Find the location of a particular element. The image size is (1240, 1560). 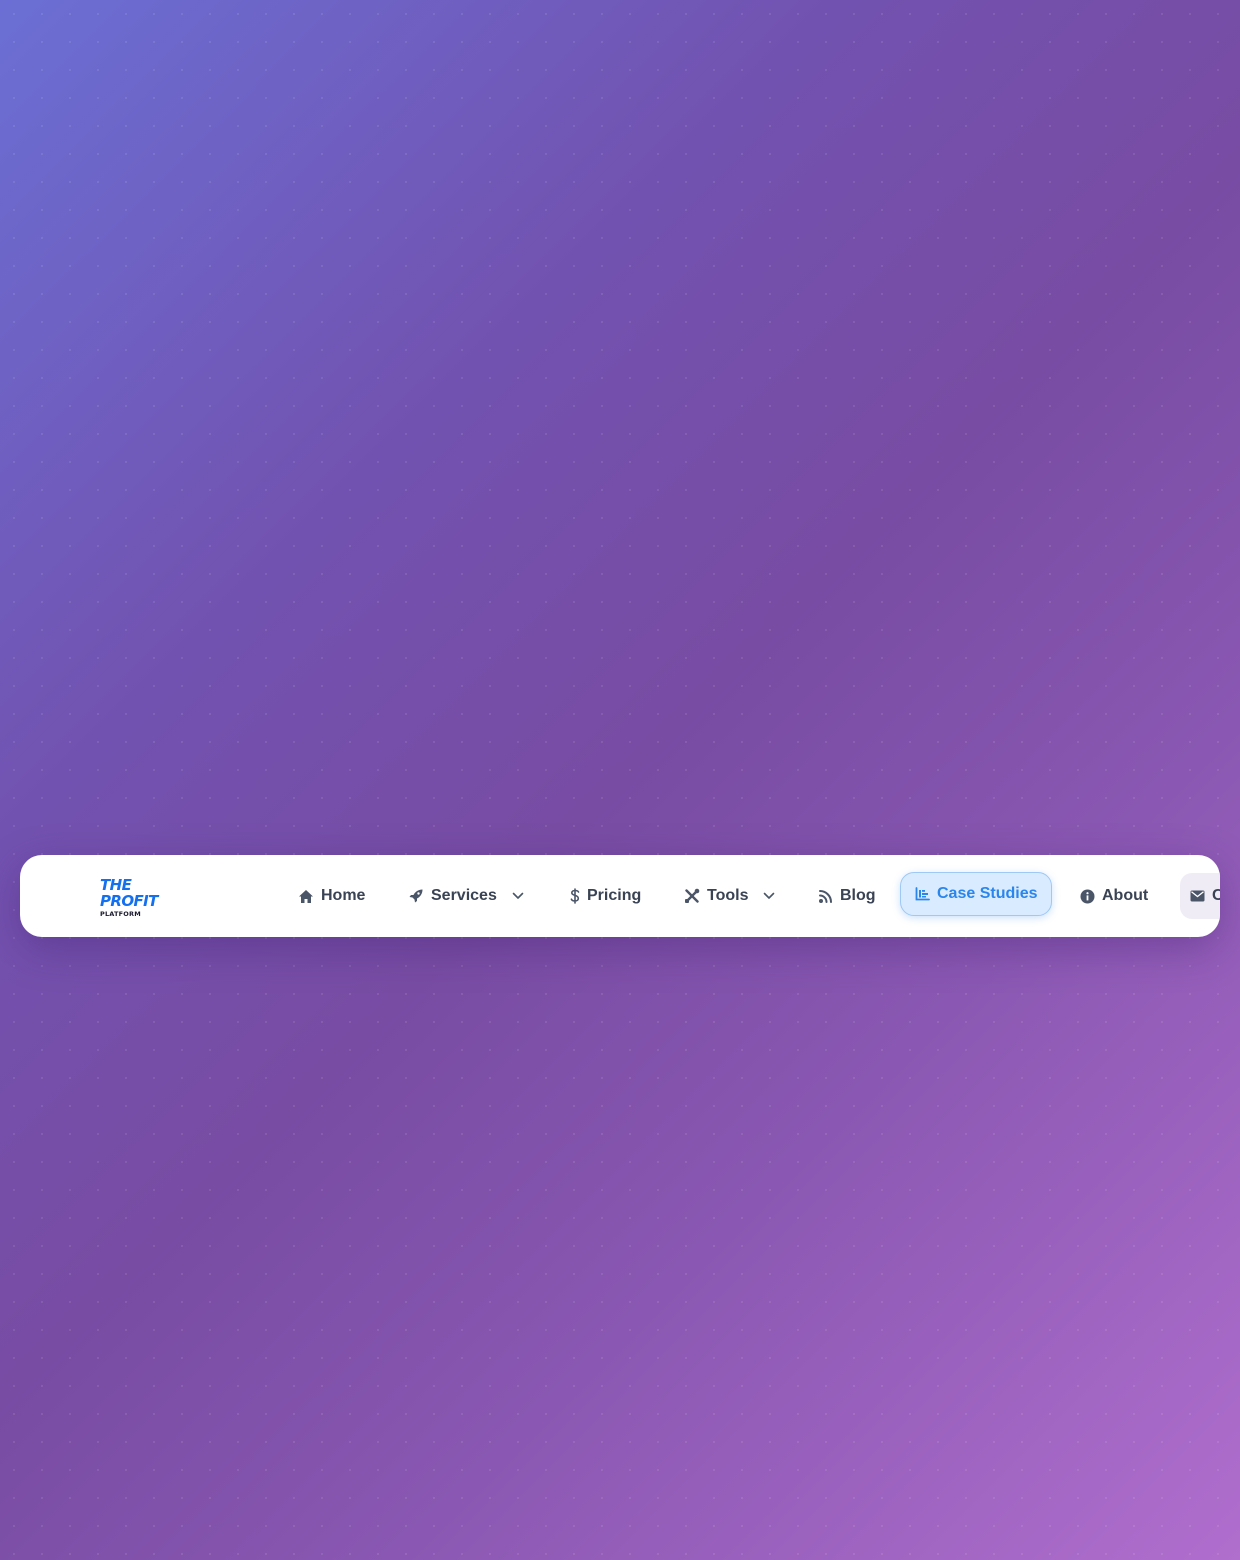

dollar-icon is located at coordinates (575, 896).